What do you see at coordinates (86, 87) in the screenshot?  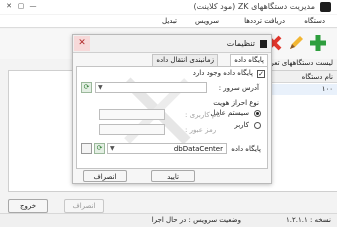 I see `refresh-servers-icon: ⟳` at bounding box center [86, 87].